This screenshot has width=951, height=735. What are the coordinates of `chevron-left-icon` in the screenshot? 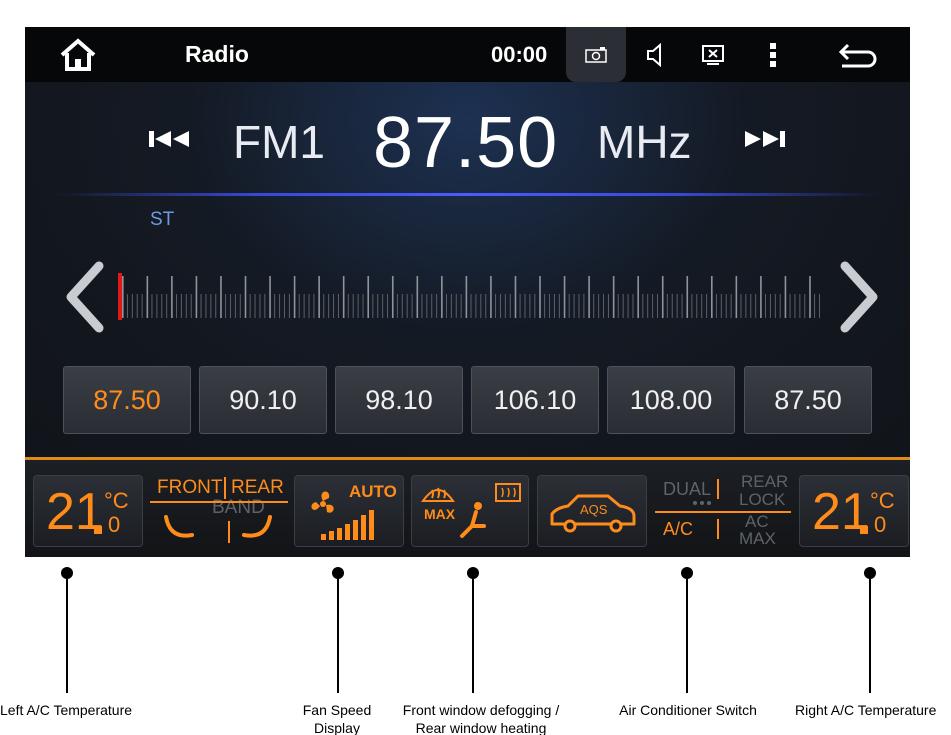 It's located at (85, 297).